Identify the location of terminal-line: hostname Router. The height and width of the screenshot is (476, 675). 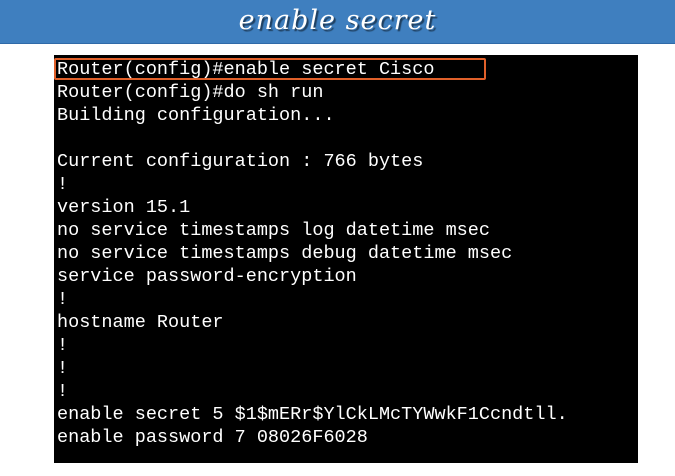
(140, 322).